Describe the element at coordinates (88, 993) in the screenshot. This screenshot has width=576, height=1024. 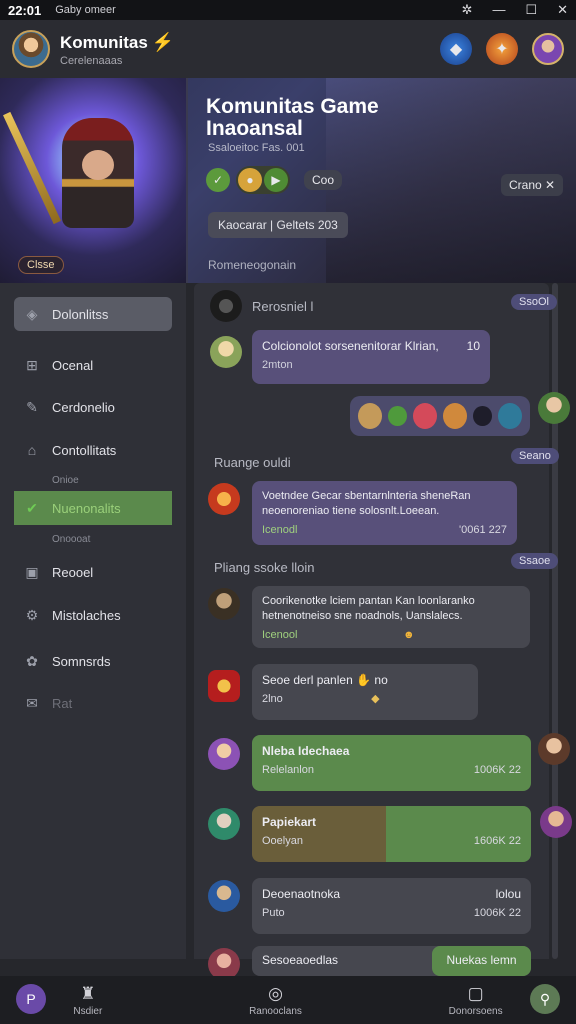
I see `castle-icon: ♜` at that location.